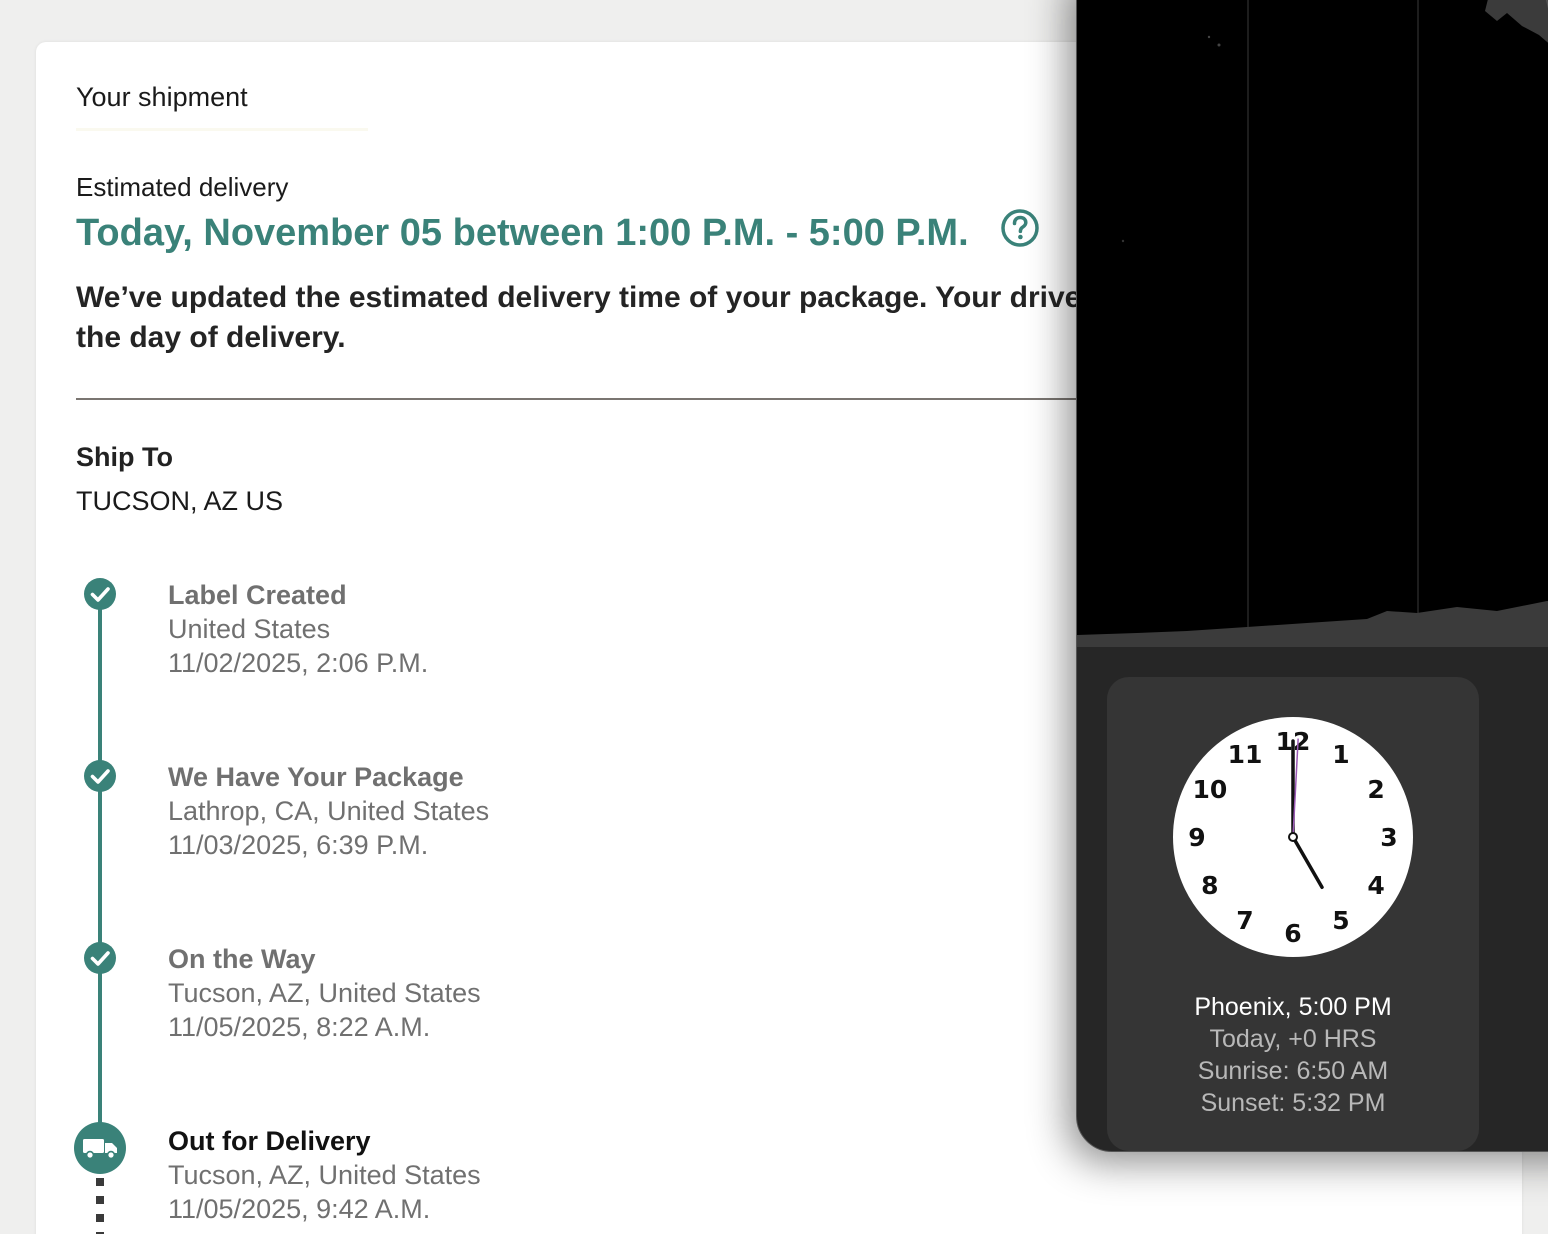 The width and height of the screenshot is (1548, 1234). I want to click on clock-numeral: 3, so click(1388, 837).